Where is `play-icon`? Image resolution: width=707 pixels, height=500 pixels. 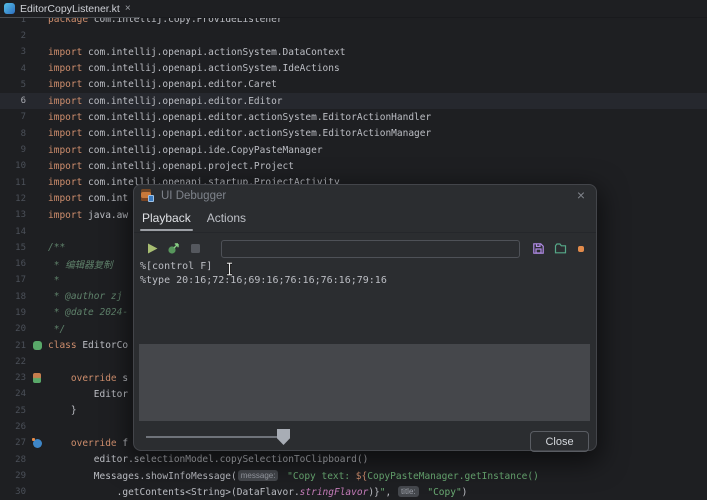
play-icon is located at coordinates (152, 248).